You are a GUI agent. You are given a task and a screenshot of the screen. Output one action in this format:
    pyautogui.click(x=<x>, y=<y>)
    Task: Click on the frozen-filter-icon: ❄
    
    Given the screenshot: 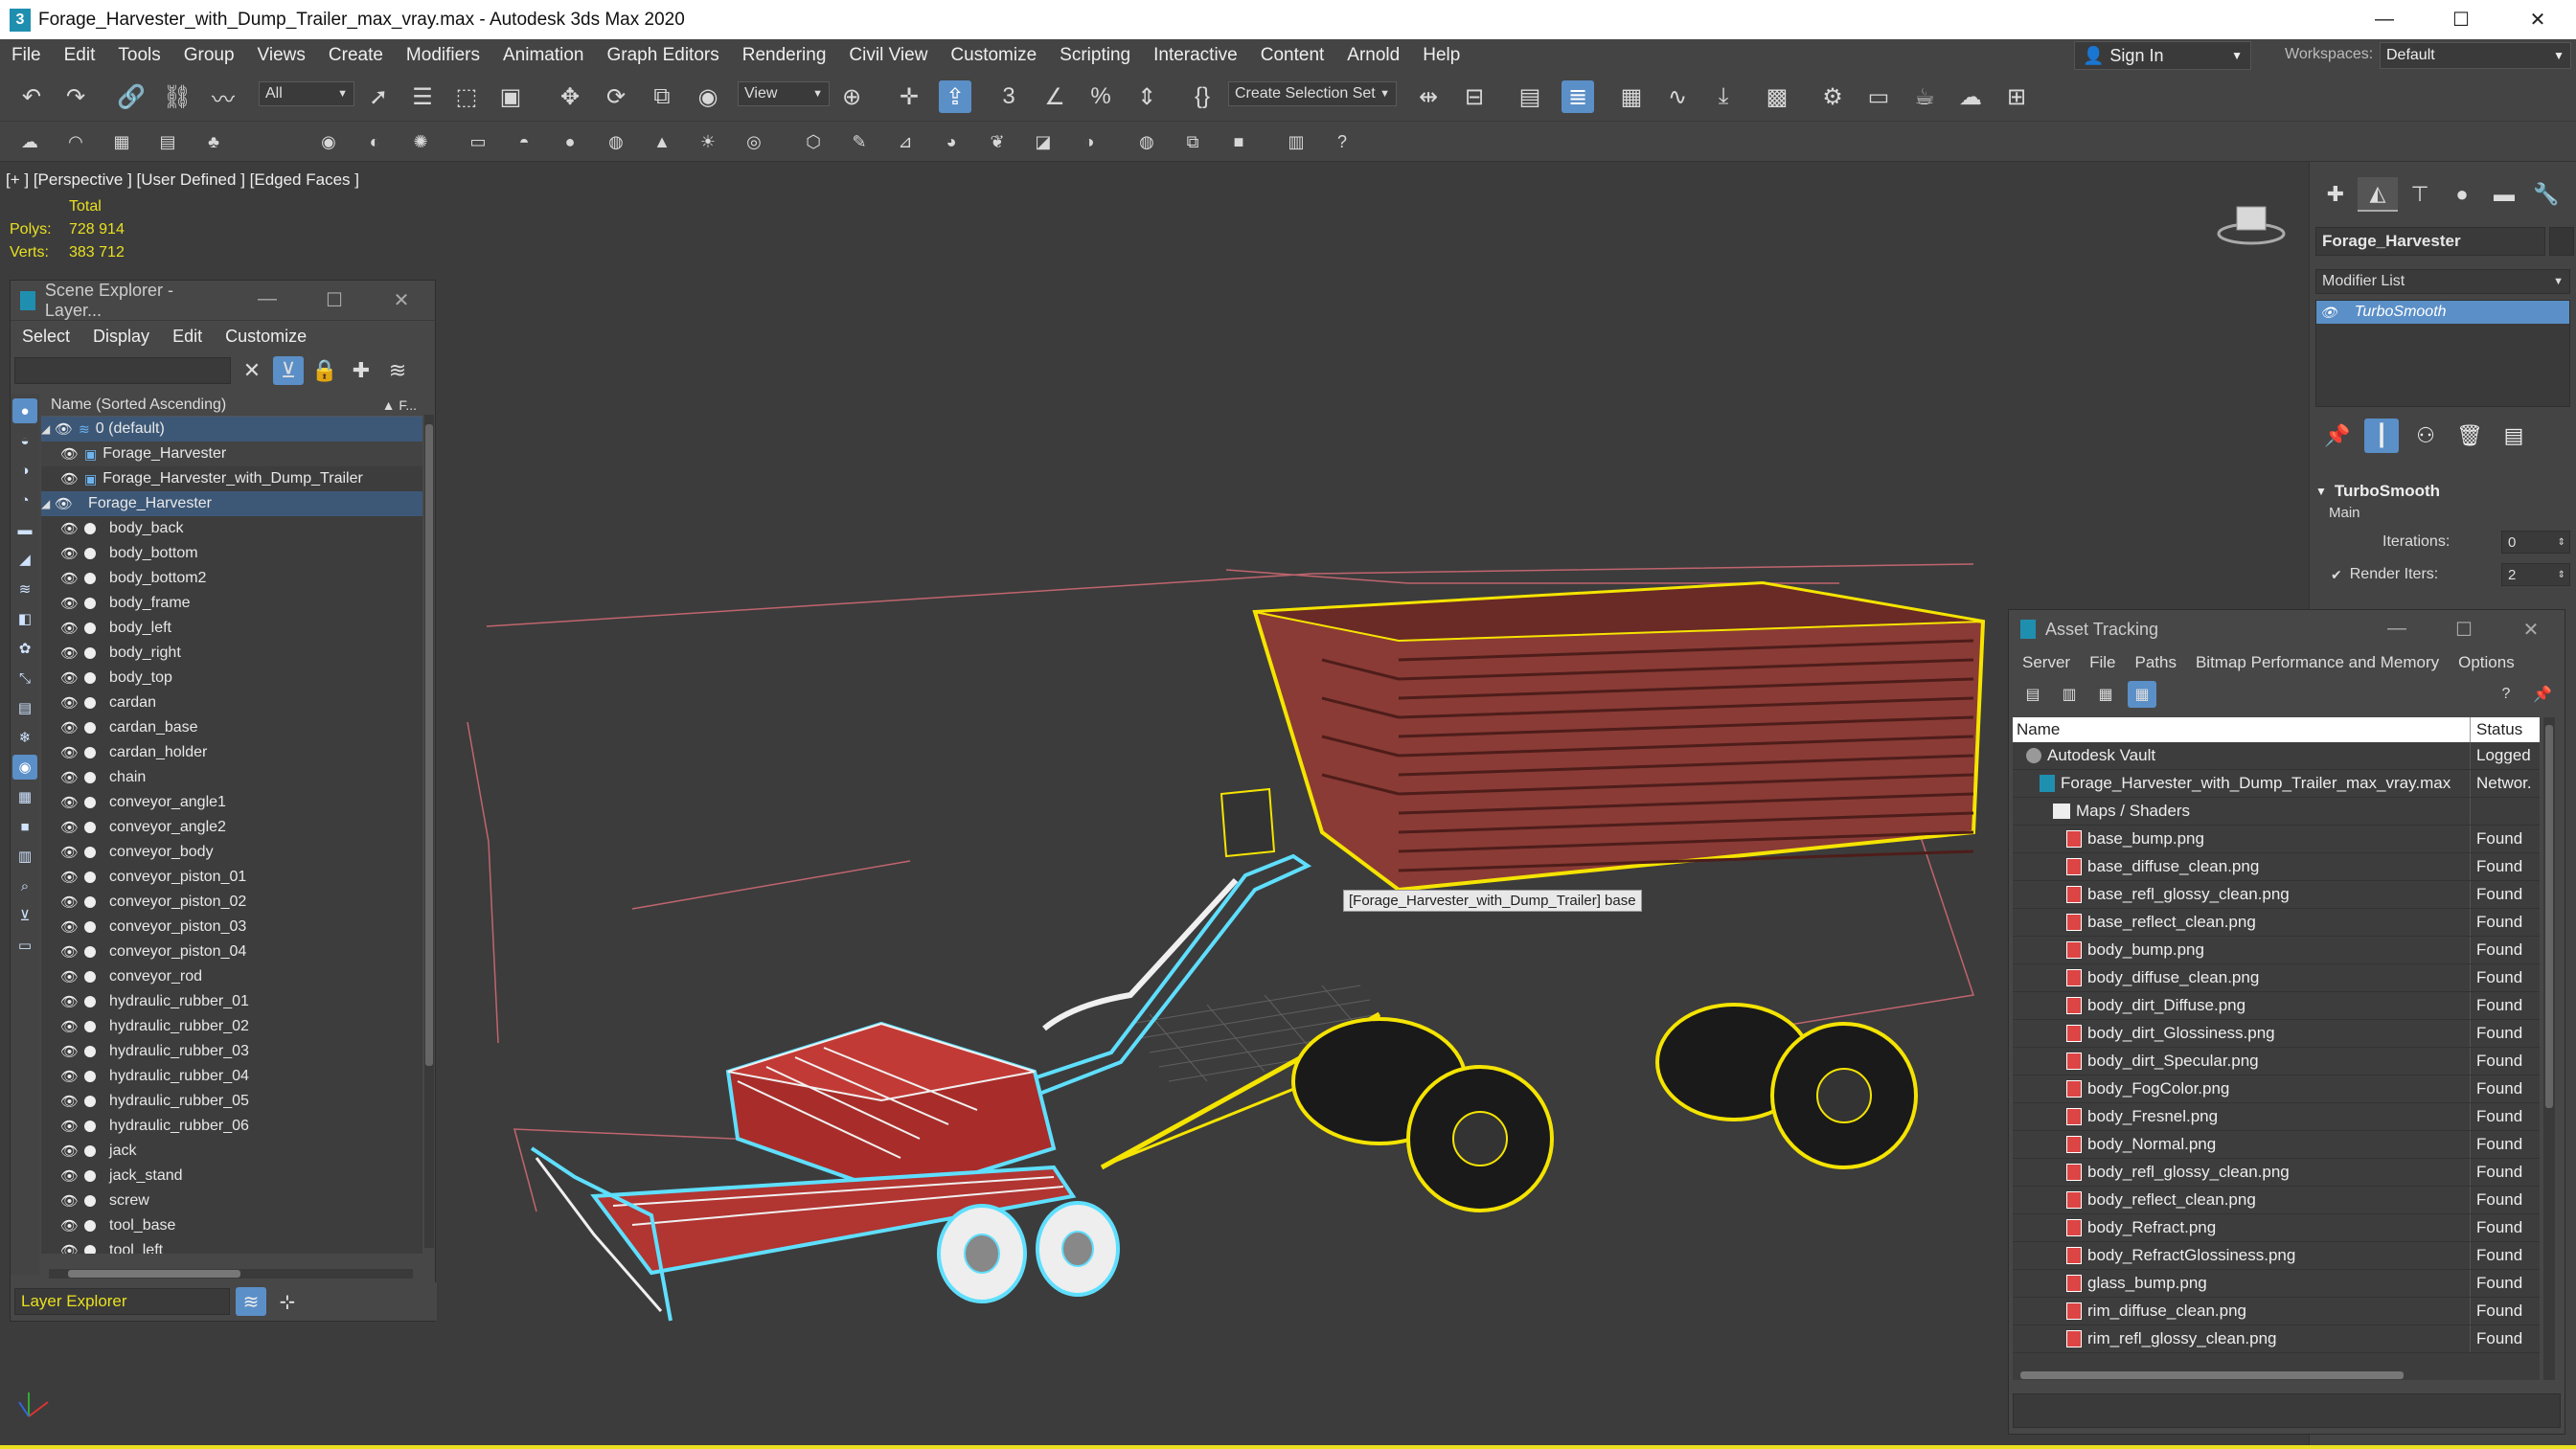 What is the action you would take?
    pyautogui.click(x=24, y=737)
    